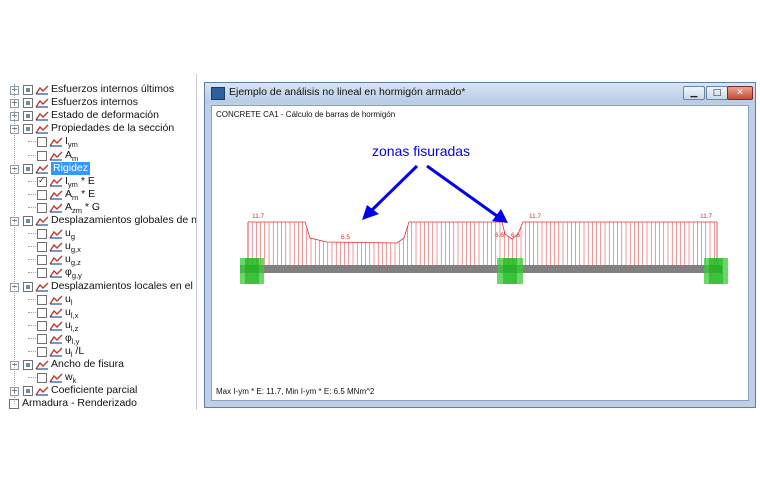 This screenshot has width=760, height=488. Describe the element at coordinates (98, 339) in the screenshot. I see `tree-item: φl,y` at that location.